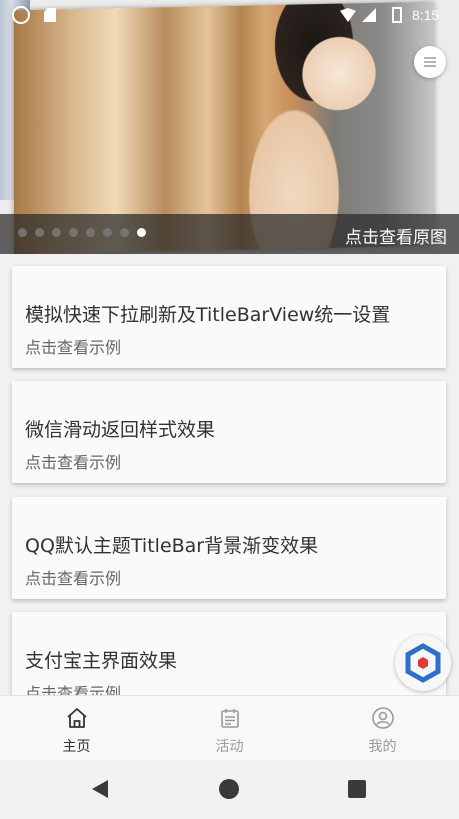  Describe the element at coordinates (229, 718) in the screenshot. I see `calendar-icon` at that location.